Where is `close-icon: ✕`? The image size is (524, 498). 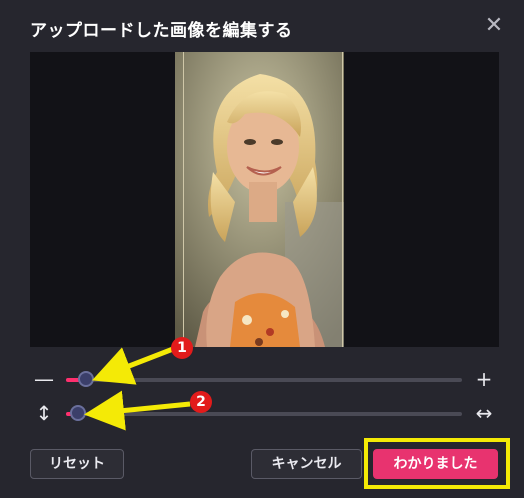
close-icon: ✕ is located at coordinates (494, 26).